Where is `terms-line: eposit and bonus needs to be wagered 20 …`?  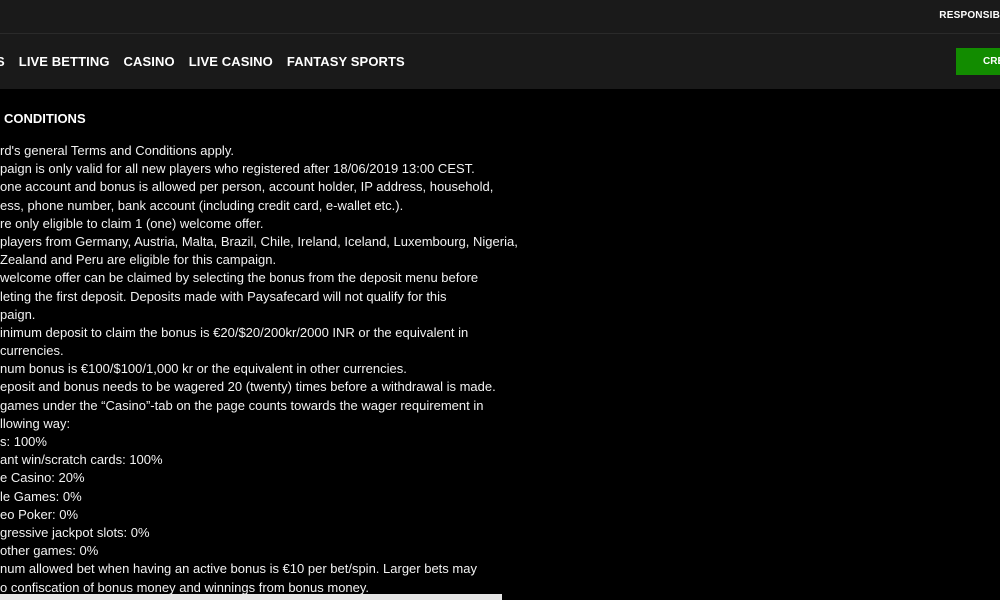
terms-line: eposit and bonus needs to be wagered 20 … is located at coordinates (248, 387).